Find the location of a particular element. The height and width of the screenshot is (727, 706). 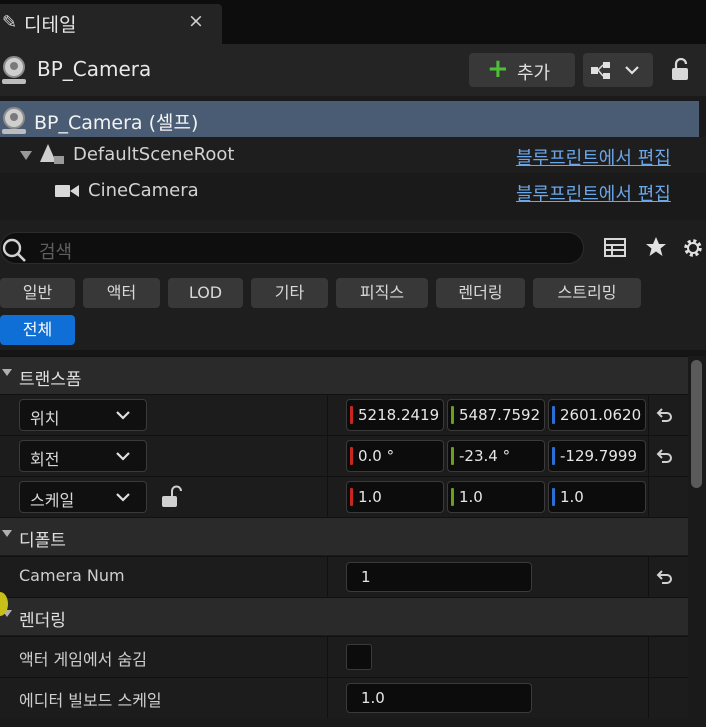

property-label: 에디터 빌보드 스케일 is located at coordinates (90, 700).